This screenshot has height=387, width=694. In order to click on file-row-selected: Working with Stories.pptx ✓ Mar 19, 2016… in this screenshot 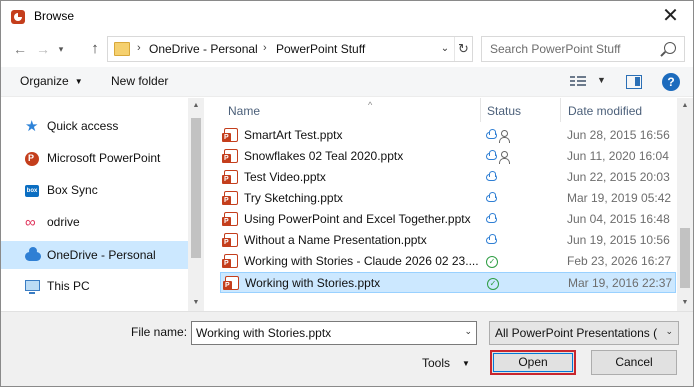, I will do `click(448, 282)`.